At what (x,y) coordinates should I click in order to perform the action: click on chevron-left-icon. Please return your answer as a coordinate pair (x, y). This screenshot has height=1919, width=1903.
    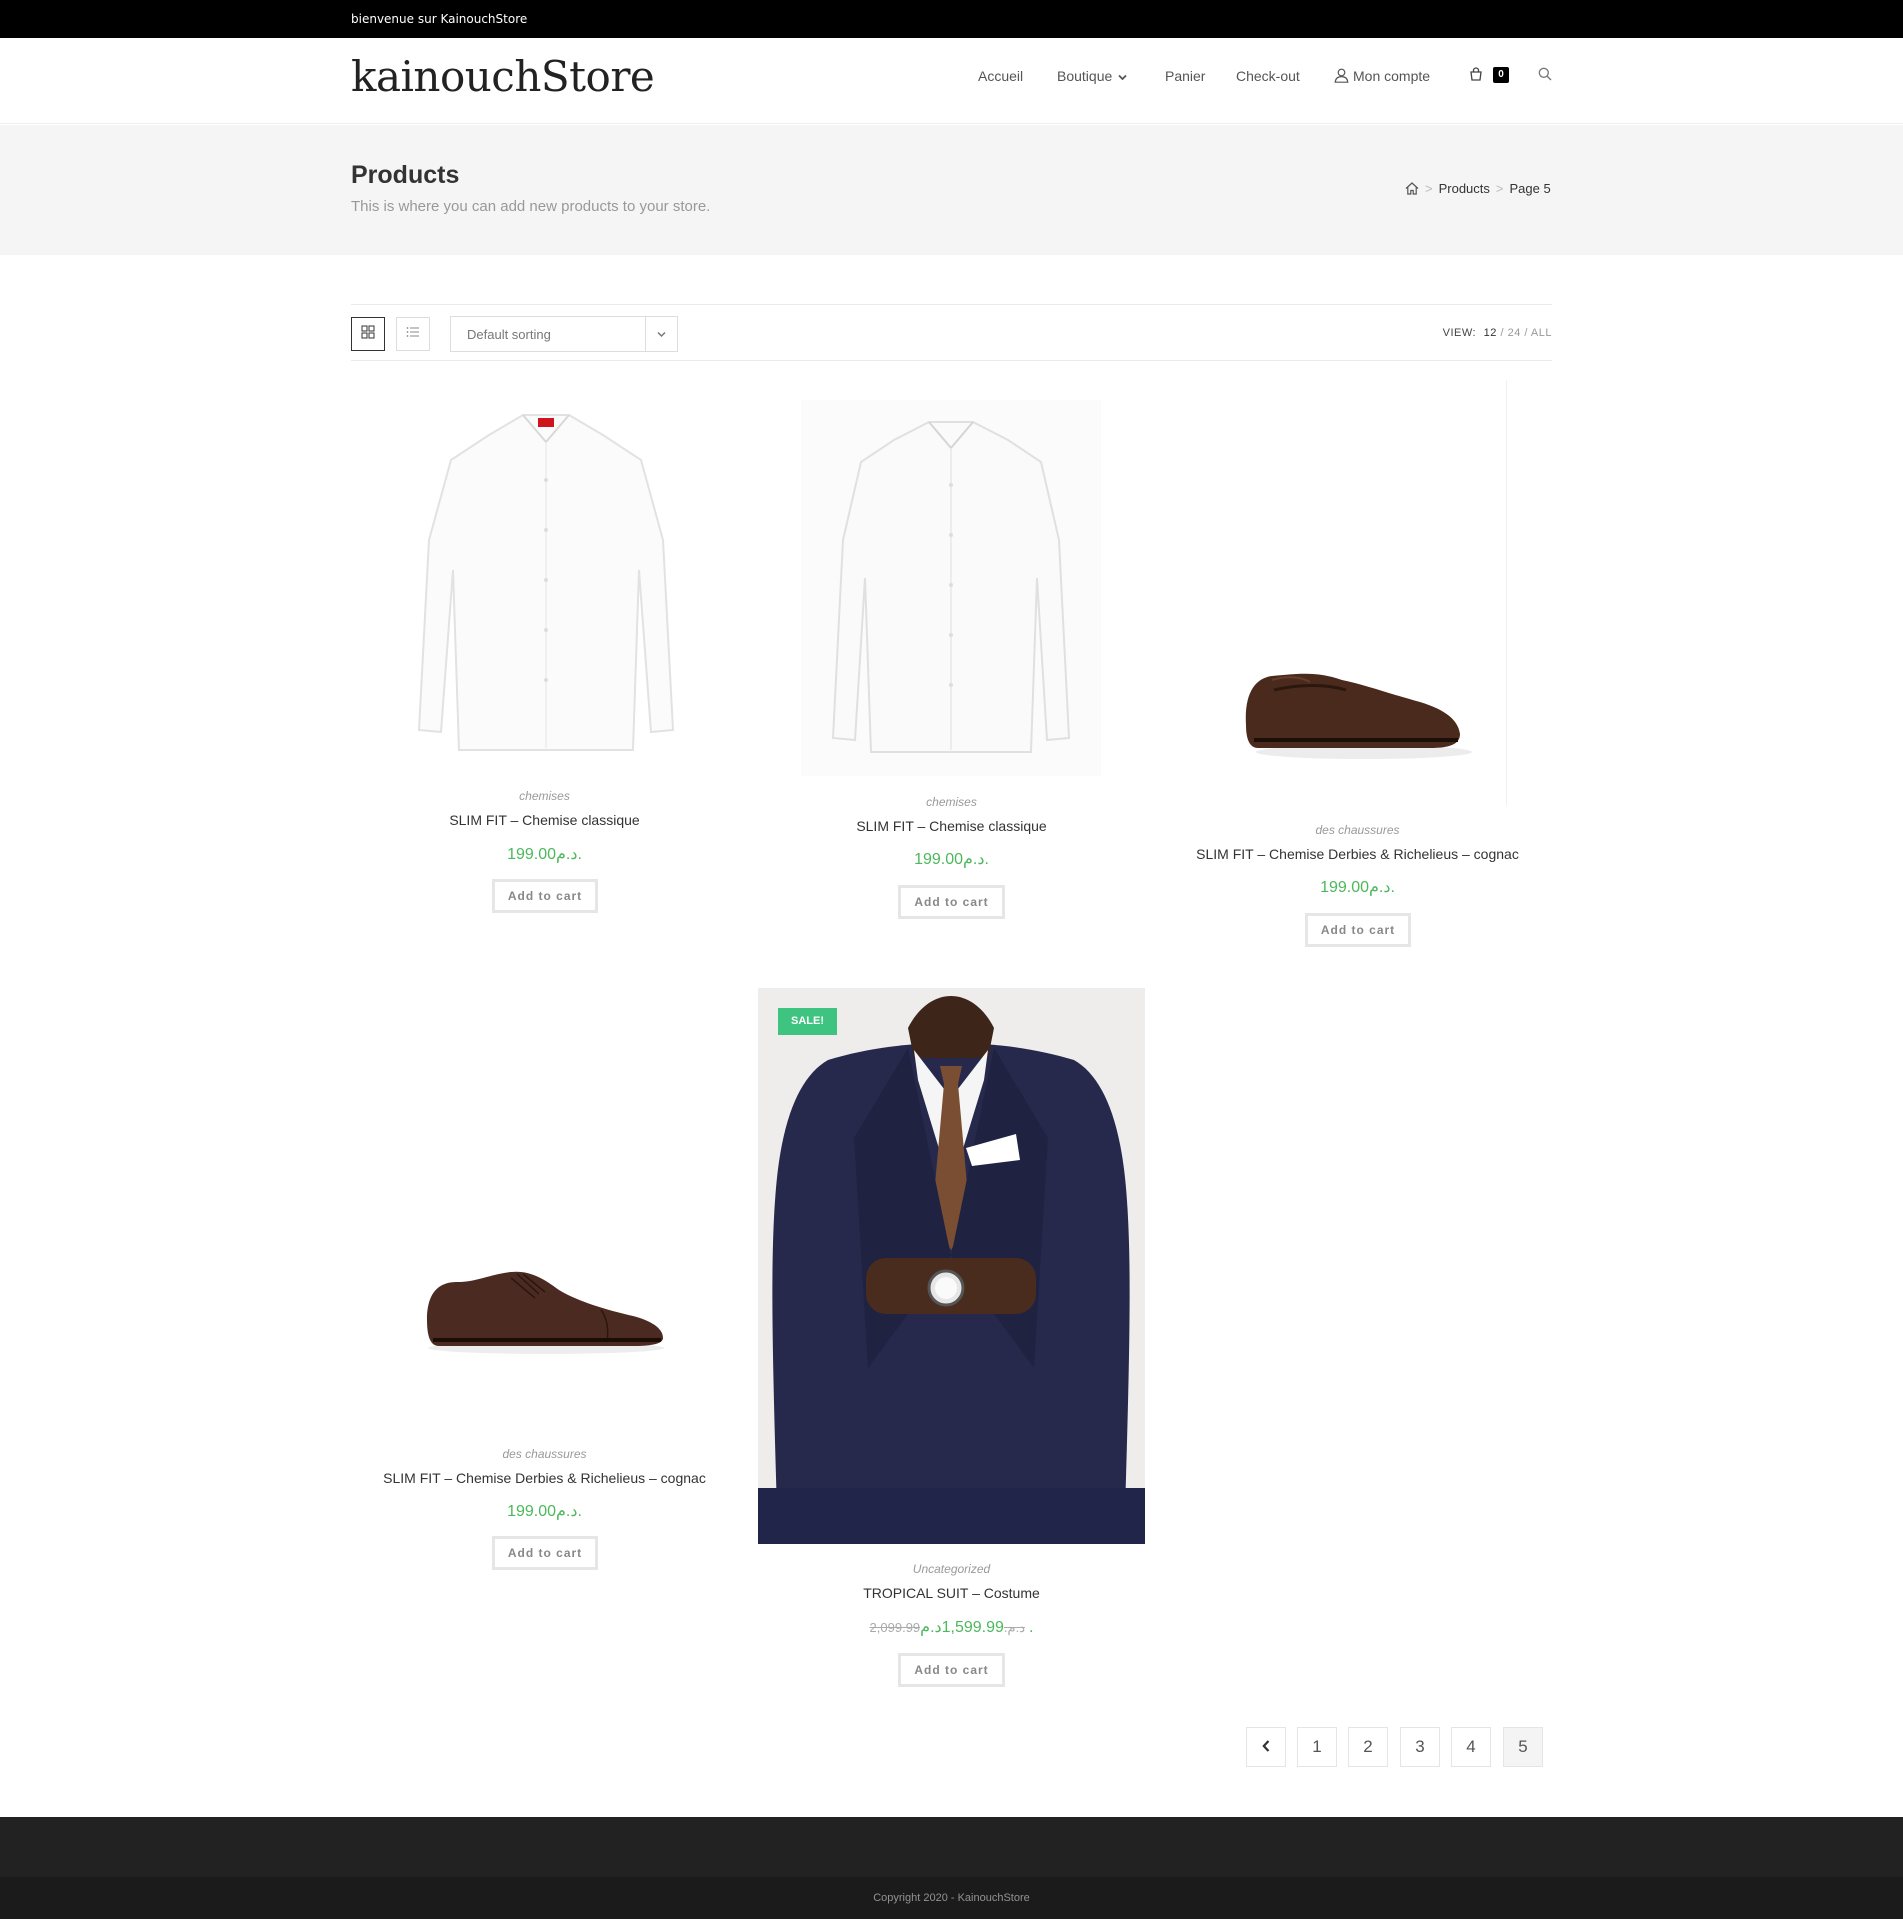
    Looking at the image, I should click on (1266, 1747).